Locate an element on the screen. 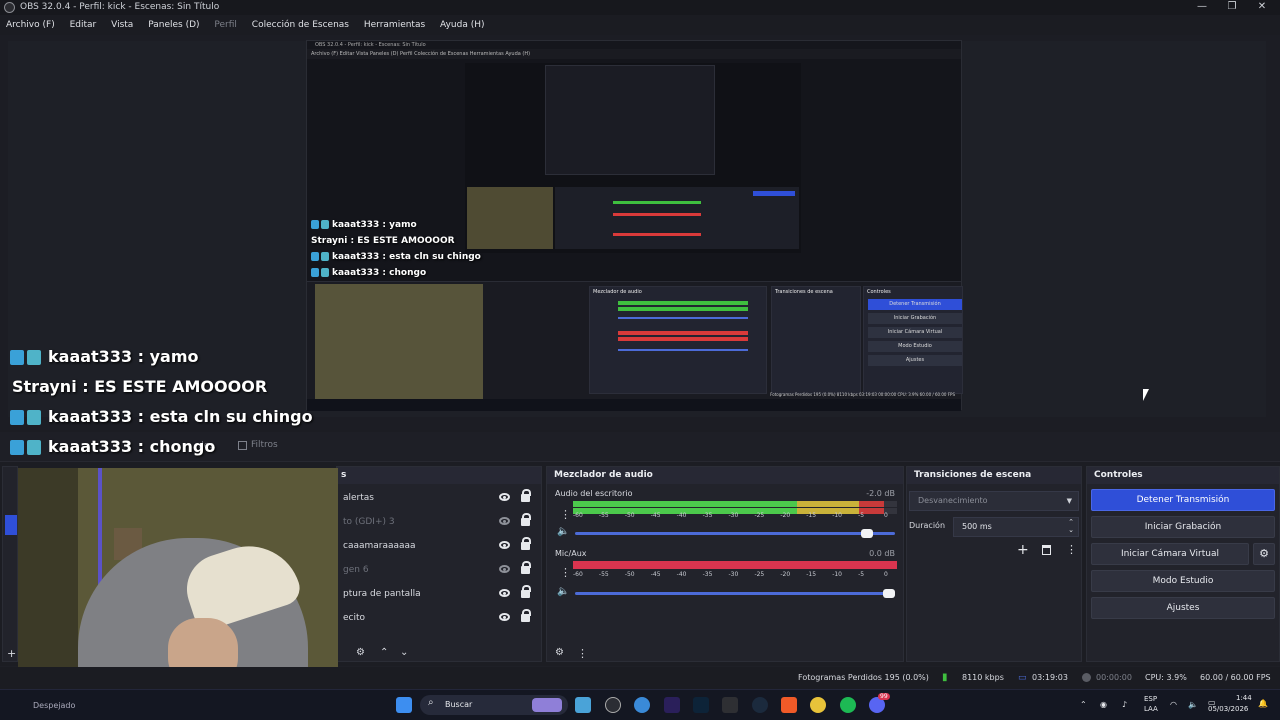 The height and width of the screenshot is (720, 1280). language-indicator: ESP is located at coordinates (1150, 699).